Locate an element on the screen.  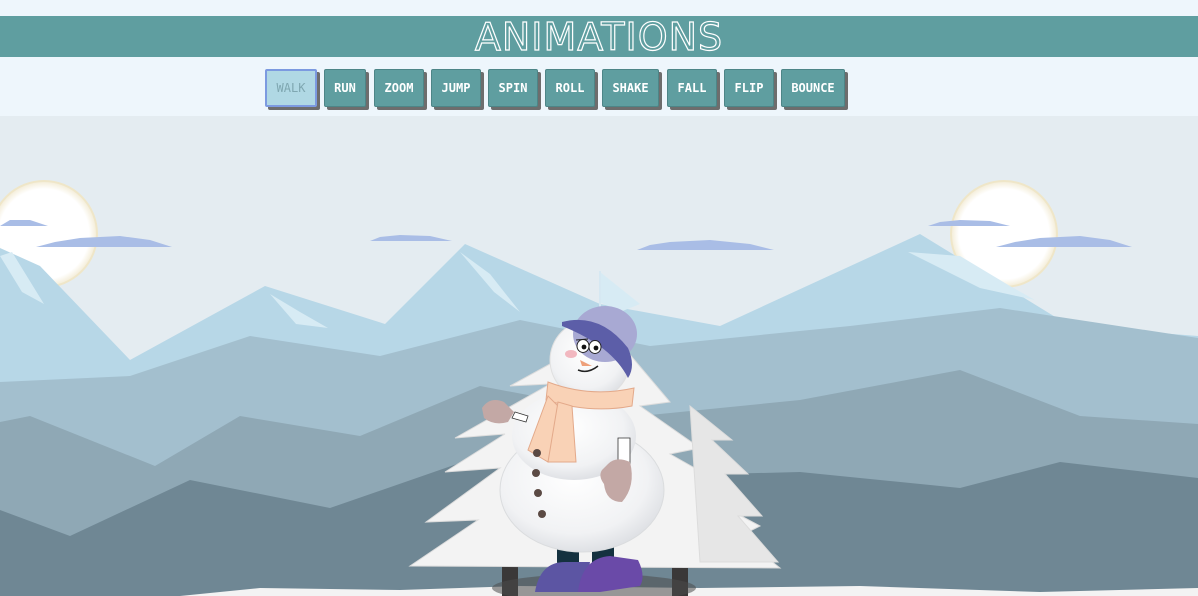
page-title: ANIMATIONS is located at coordinates (599, 37).